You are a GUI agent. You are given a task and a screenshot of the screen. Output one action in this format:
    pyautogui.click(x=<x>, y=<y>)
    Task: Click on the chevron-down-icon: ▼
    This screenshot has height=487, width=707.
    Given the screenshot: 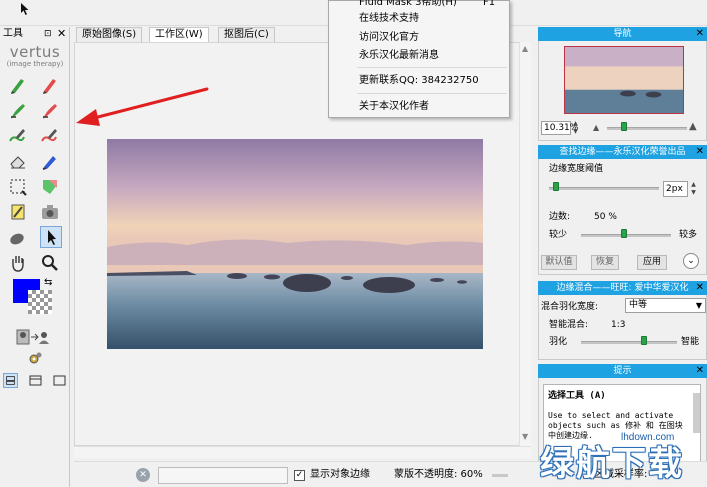 What is the action you would take?
    pyautogui.click(x=698, y=305)
    